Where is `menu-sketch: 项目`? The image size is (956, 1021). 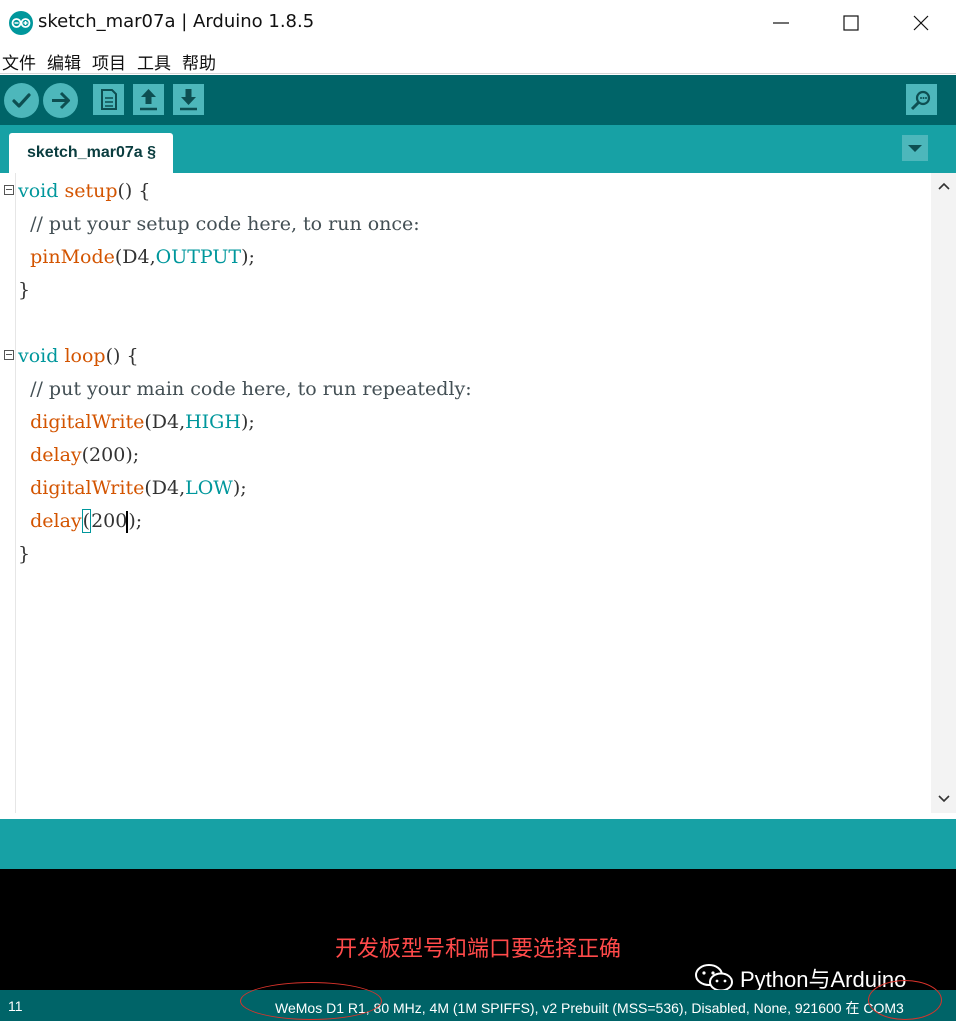
menu-sketch: 项目 is located at coordinates (109, 61).